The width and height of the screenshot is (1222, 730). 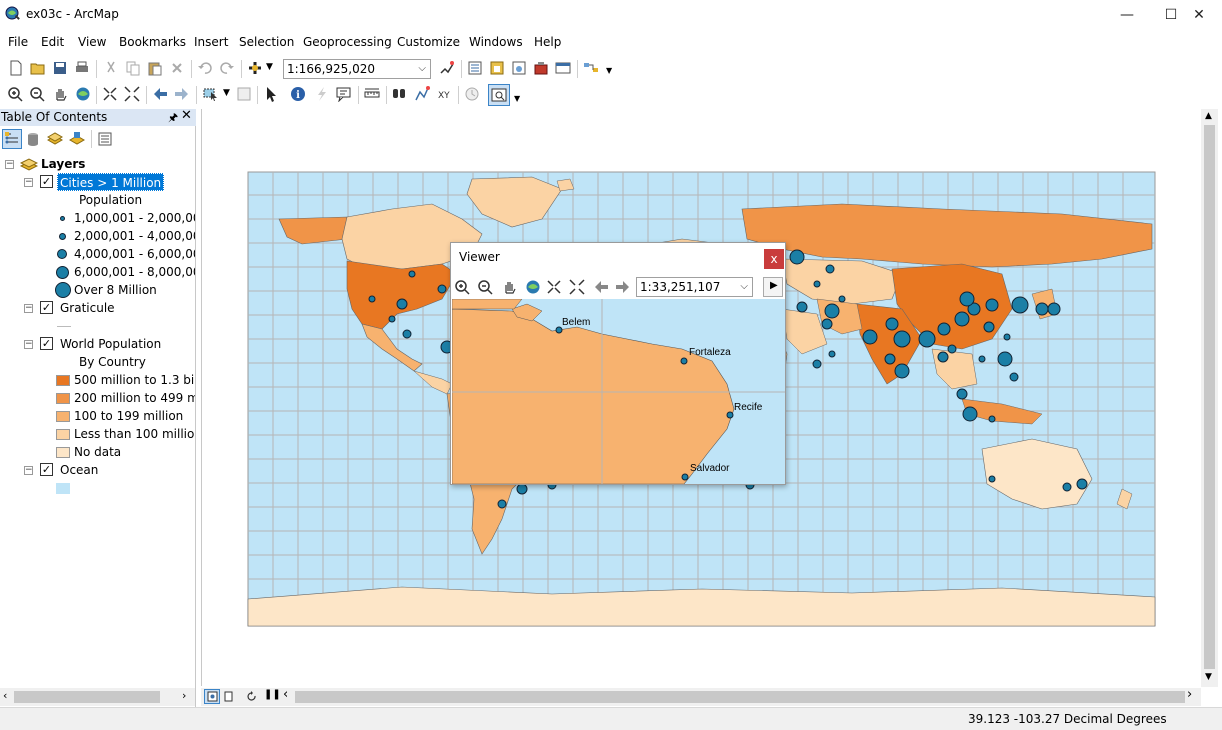 I want to click on undo-icon, so click(x=205, y=68).